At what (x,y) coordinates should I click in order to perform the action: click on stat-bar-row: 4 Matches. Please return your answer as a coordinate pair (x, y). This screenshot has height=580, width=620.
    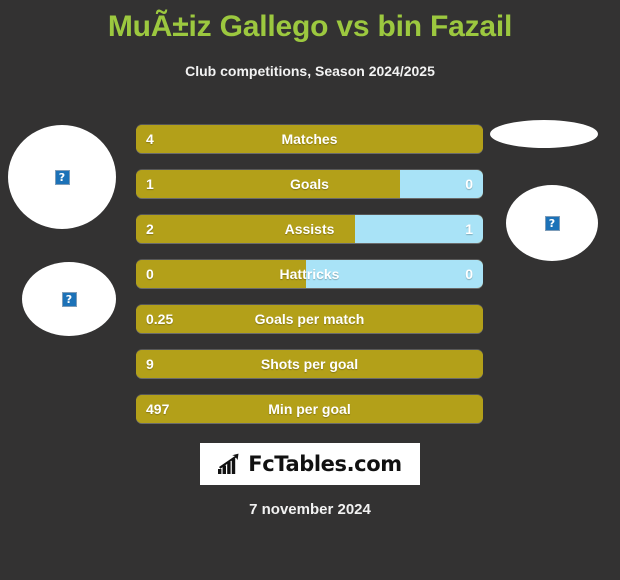
    Looking at the image, I should click on (309, 139).